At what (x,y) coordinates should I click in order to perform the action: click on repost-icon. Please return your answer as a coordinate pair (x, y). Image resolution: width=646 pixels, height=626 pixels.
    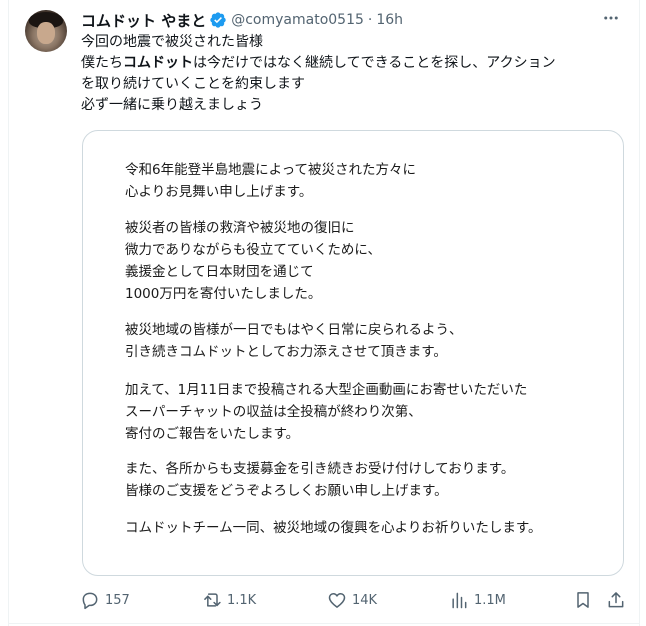
    Looking at the image, I should click on (211, 601).